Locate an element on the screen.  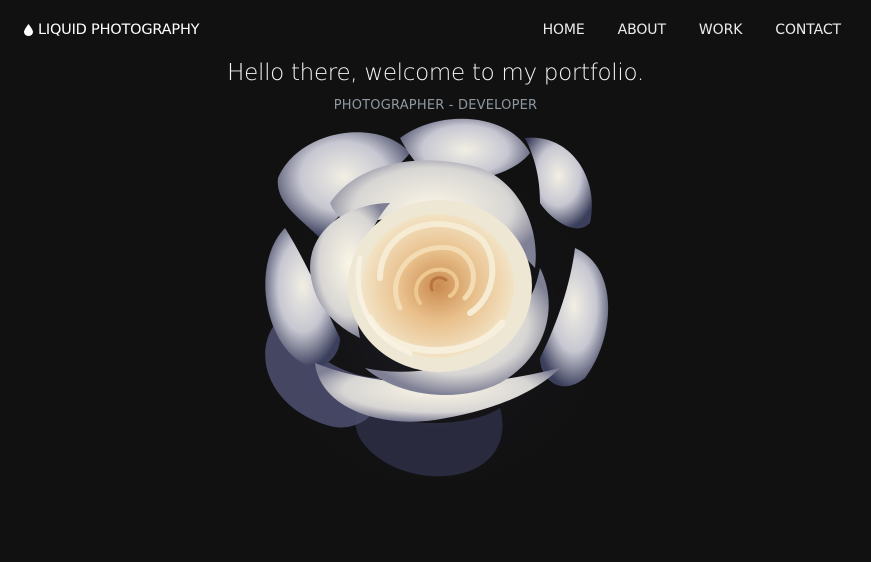
nav-contact-link: CONTACT is located at coordinates (808, 30).